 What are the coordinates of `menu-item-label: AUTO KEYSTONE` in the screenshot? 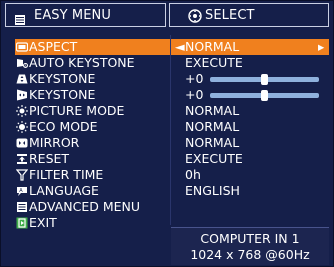 It's located at (82, 62).